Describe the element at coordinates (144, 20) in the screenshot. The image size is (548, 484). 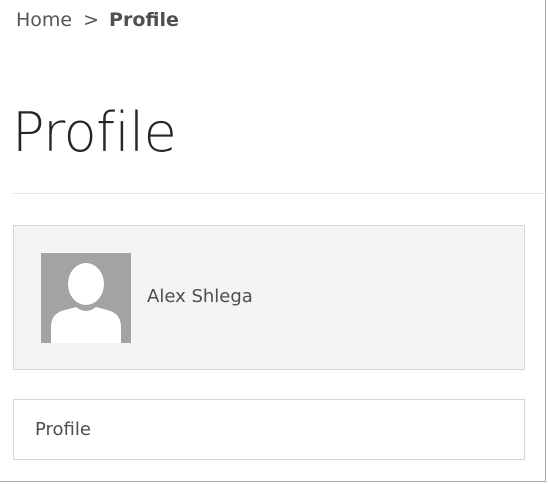
I see `breadcrumb-current: Profile` at that location.